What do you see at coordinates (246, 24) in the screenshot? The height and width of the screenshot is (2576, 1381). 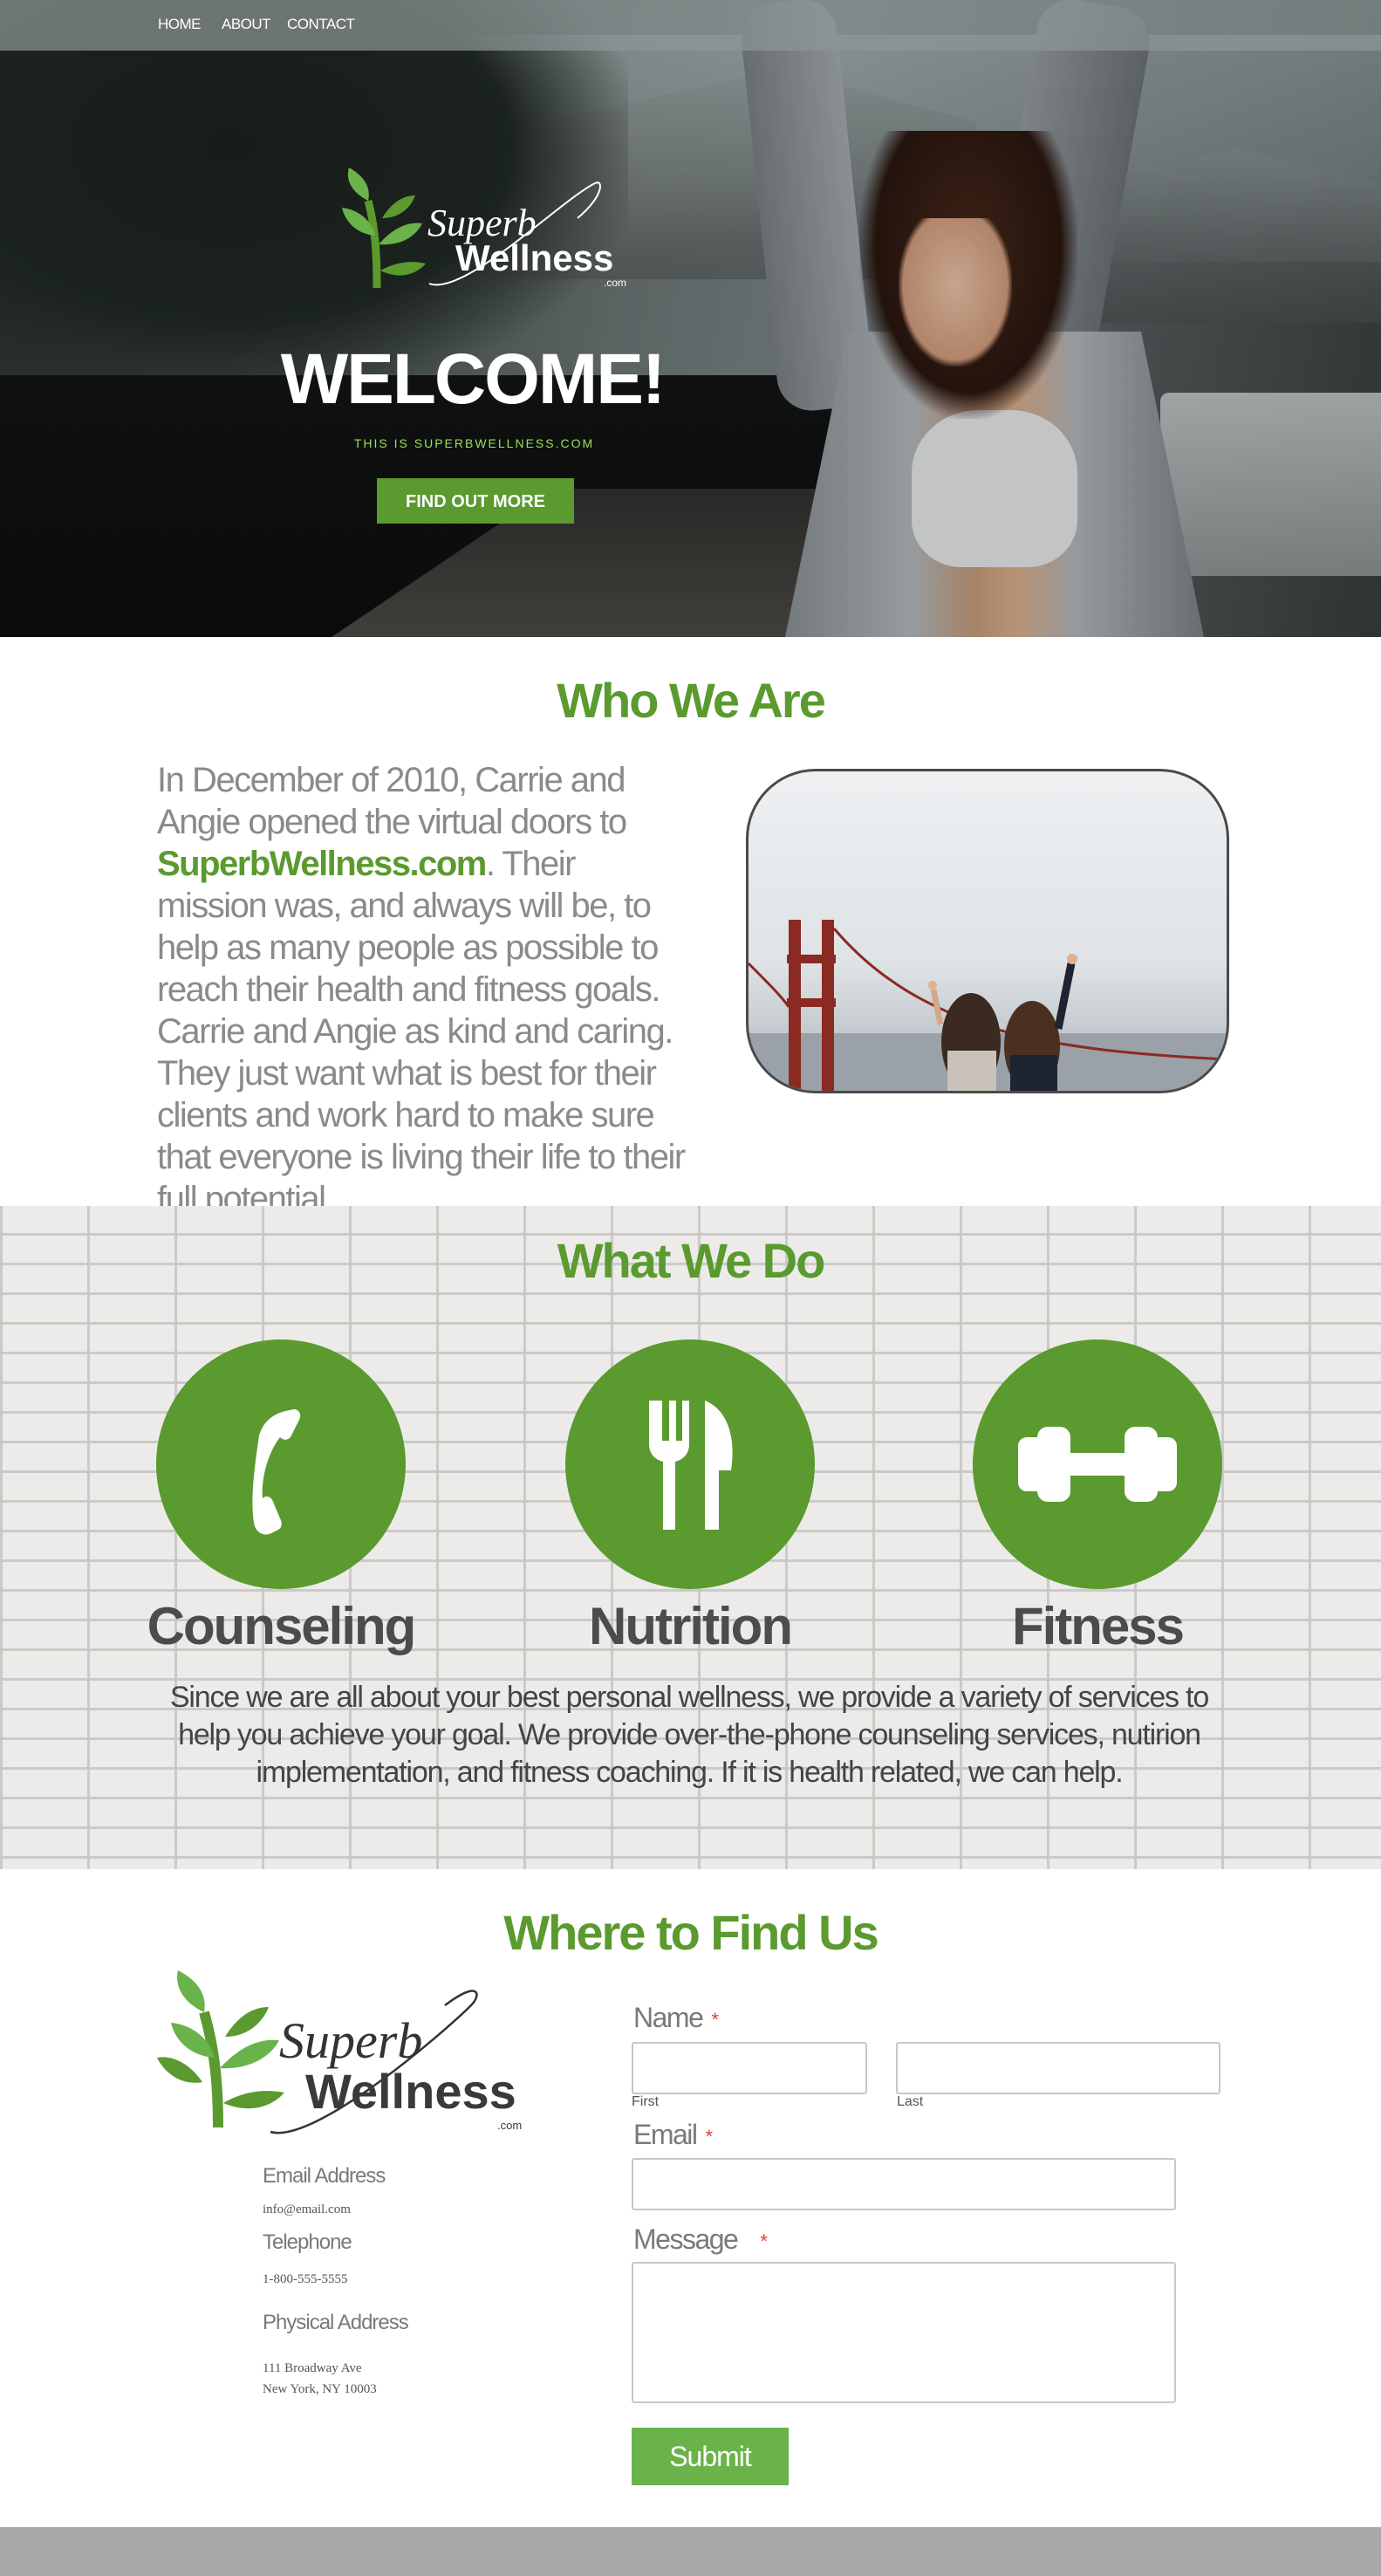 I see `nav-about-link: ABOUT` at bounding box center [246, 24].